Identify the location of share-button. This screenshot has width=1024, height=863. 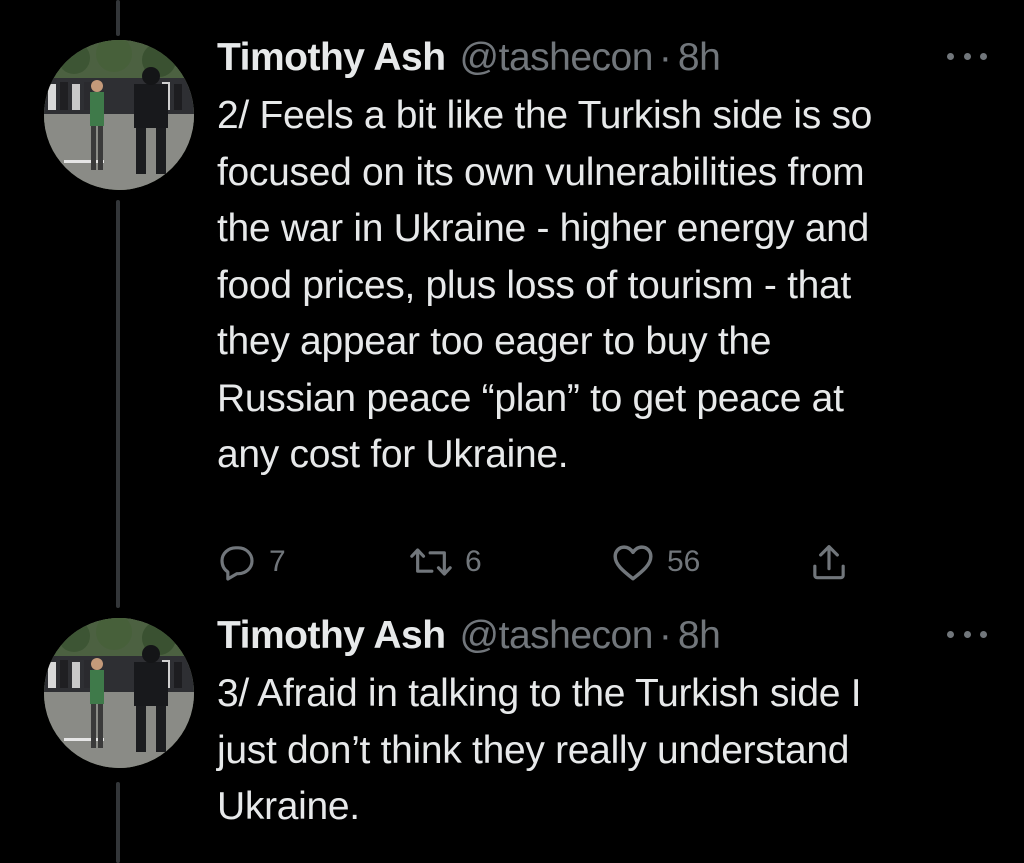
(829, 562).